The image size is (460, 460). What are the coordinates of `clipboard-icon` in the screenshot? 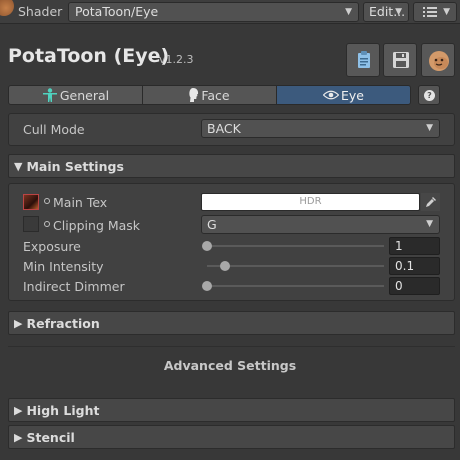 It's located at (364, 59).